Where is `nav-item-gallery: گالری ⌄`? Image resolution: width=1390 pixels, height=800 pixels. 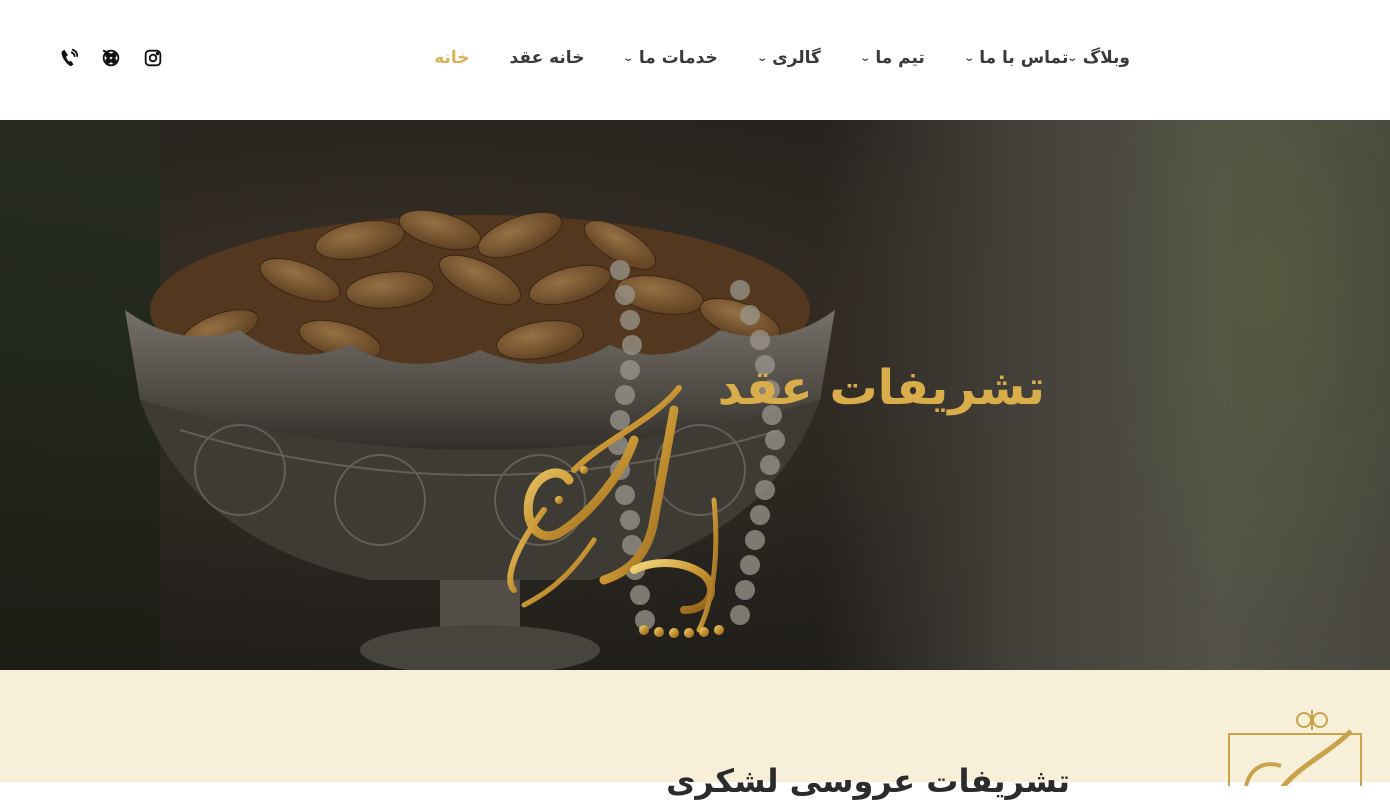
nav-item-gallery: گالری ⌄ is located at coordinates (788, 58).